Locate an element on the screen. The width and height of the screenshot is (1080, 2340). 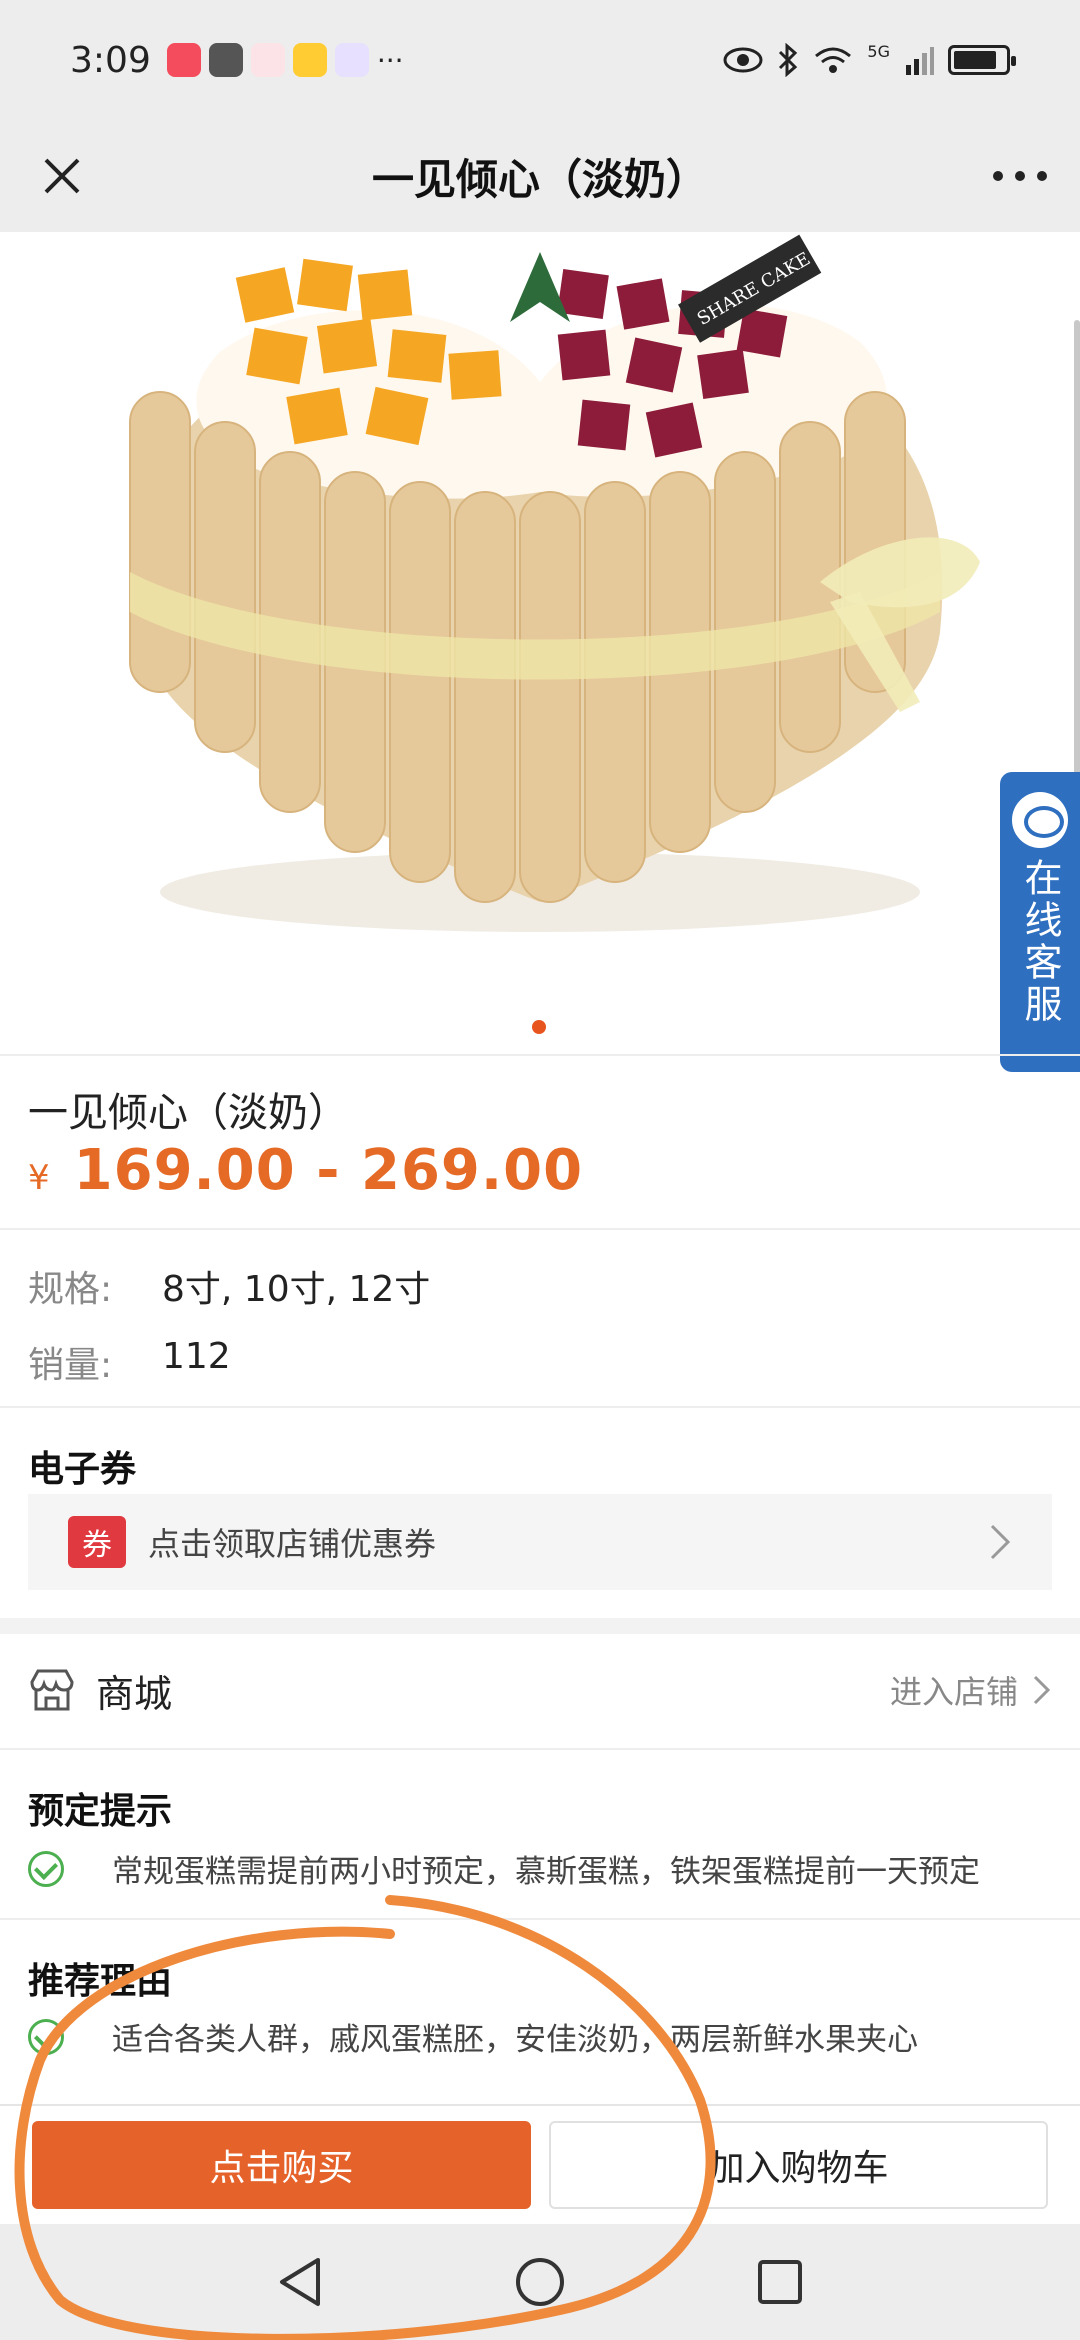
network-type: 5G is located at coordinates (878, 51).